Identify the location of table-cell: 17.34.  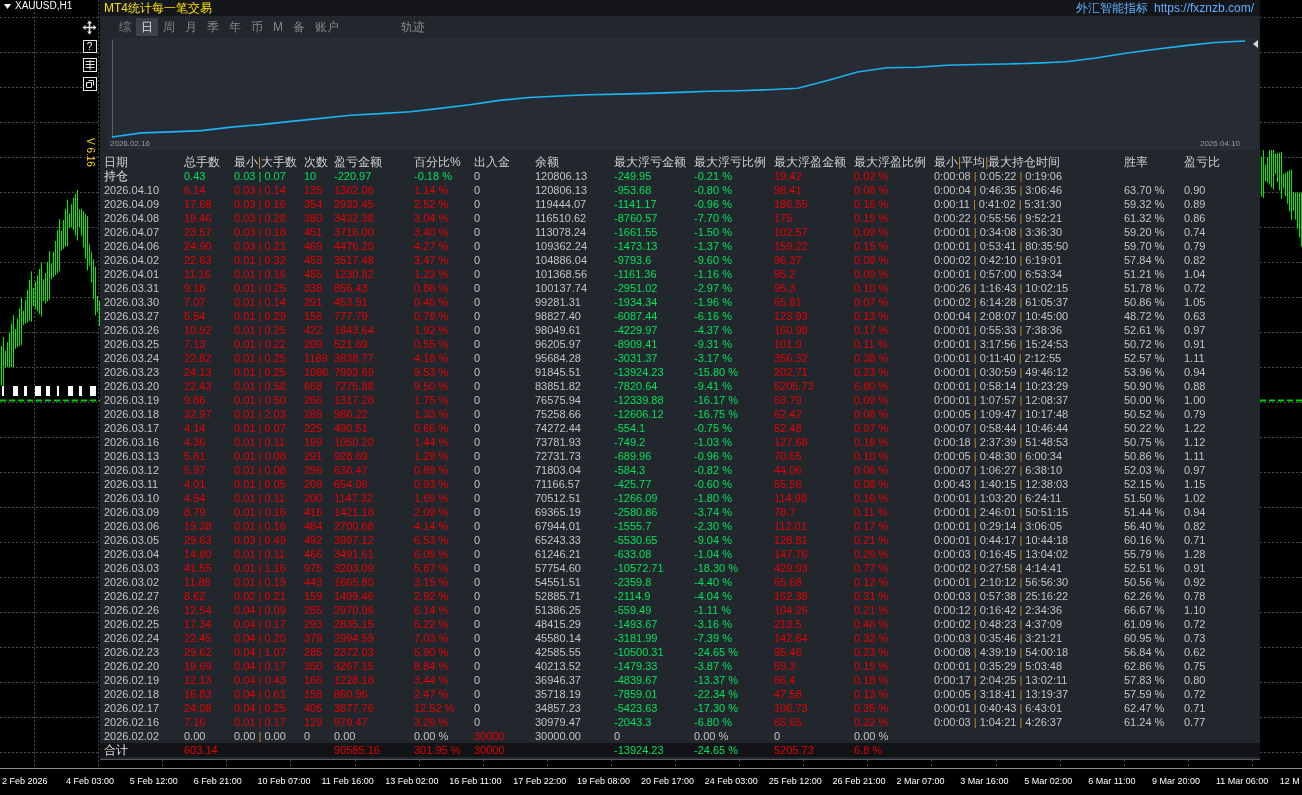
(209, 624).